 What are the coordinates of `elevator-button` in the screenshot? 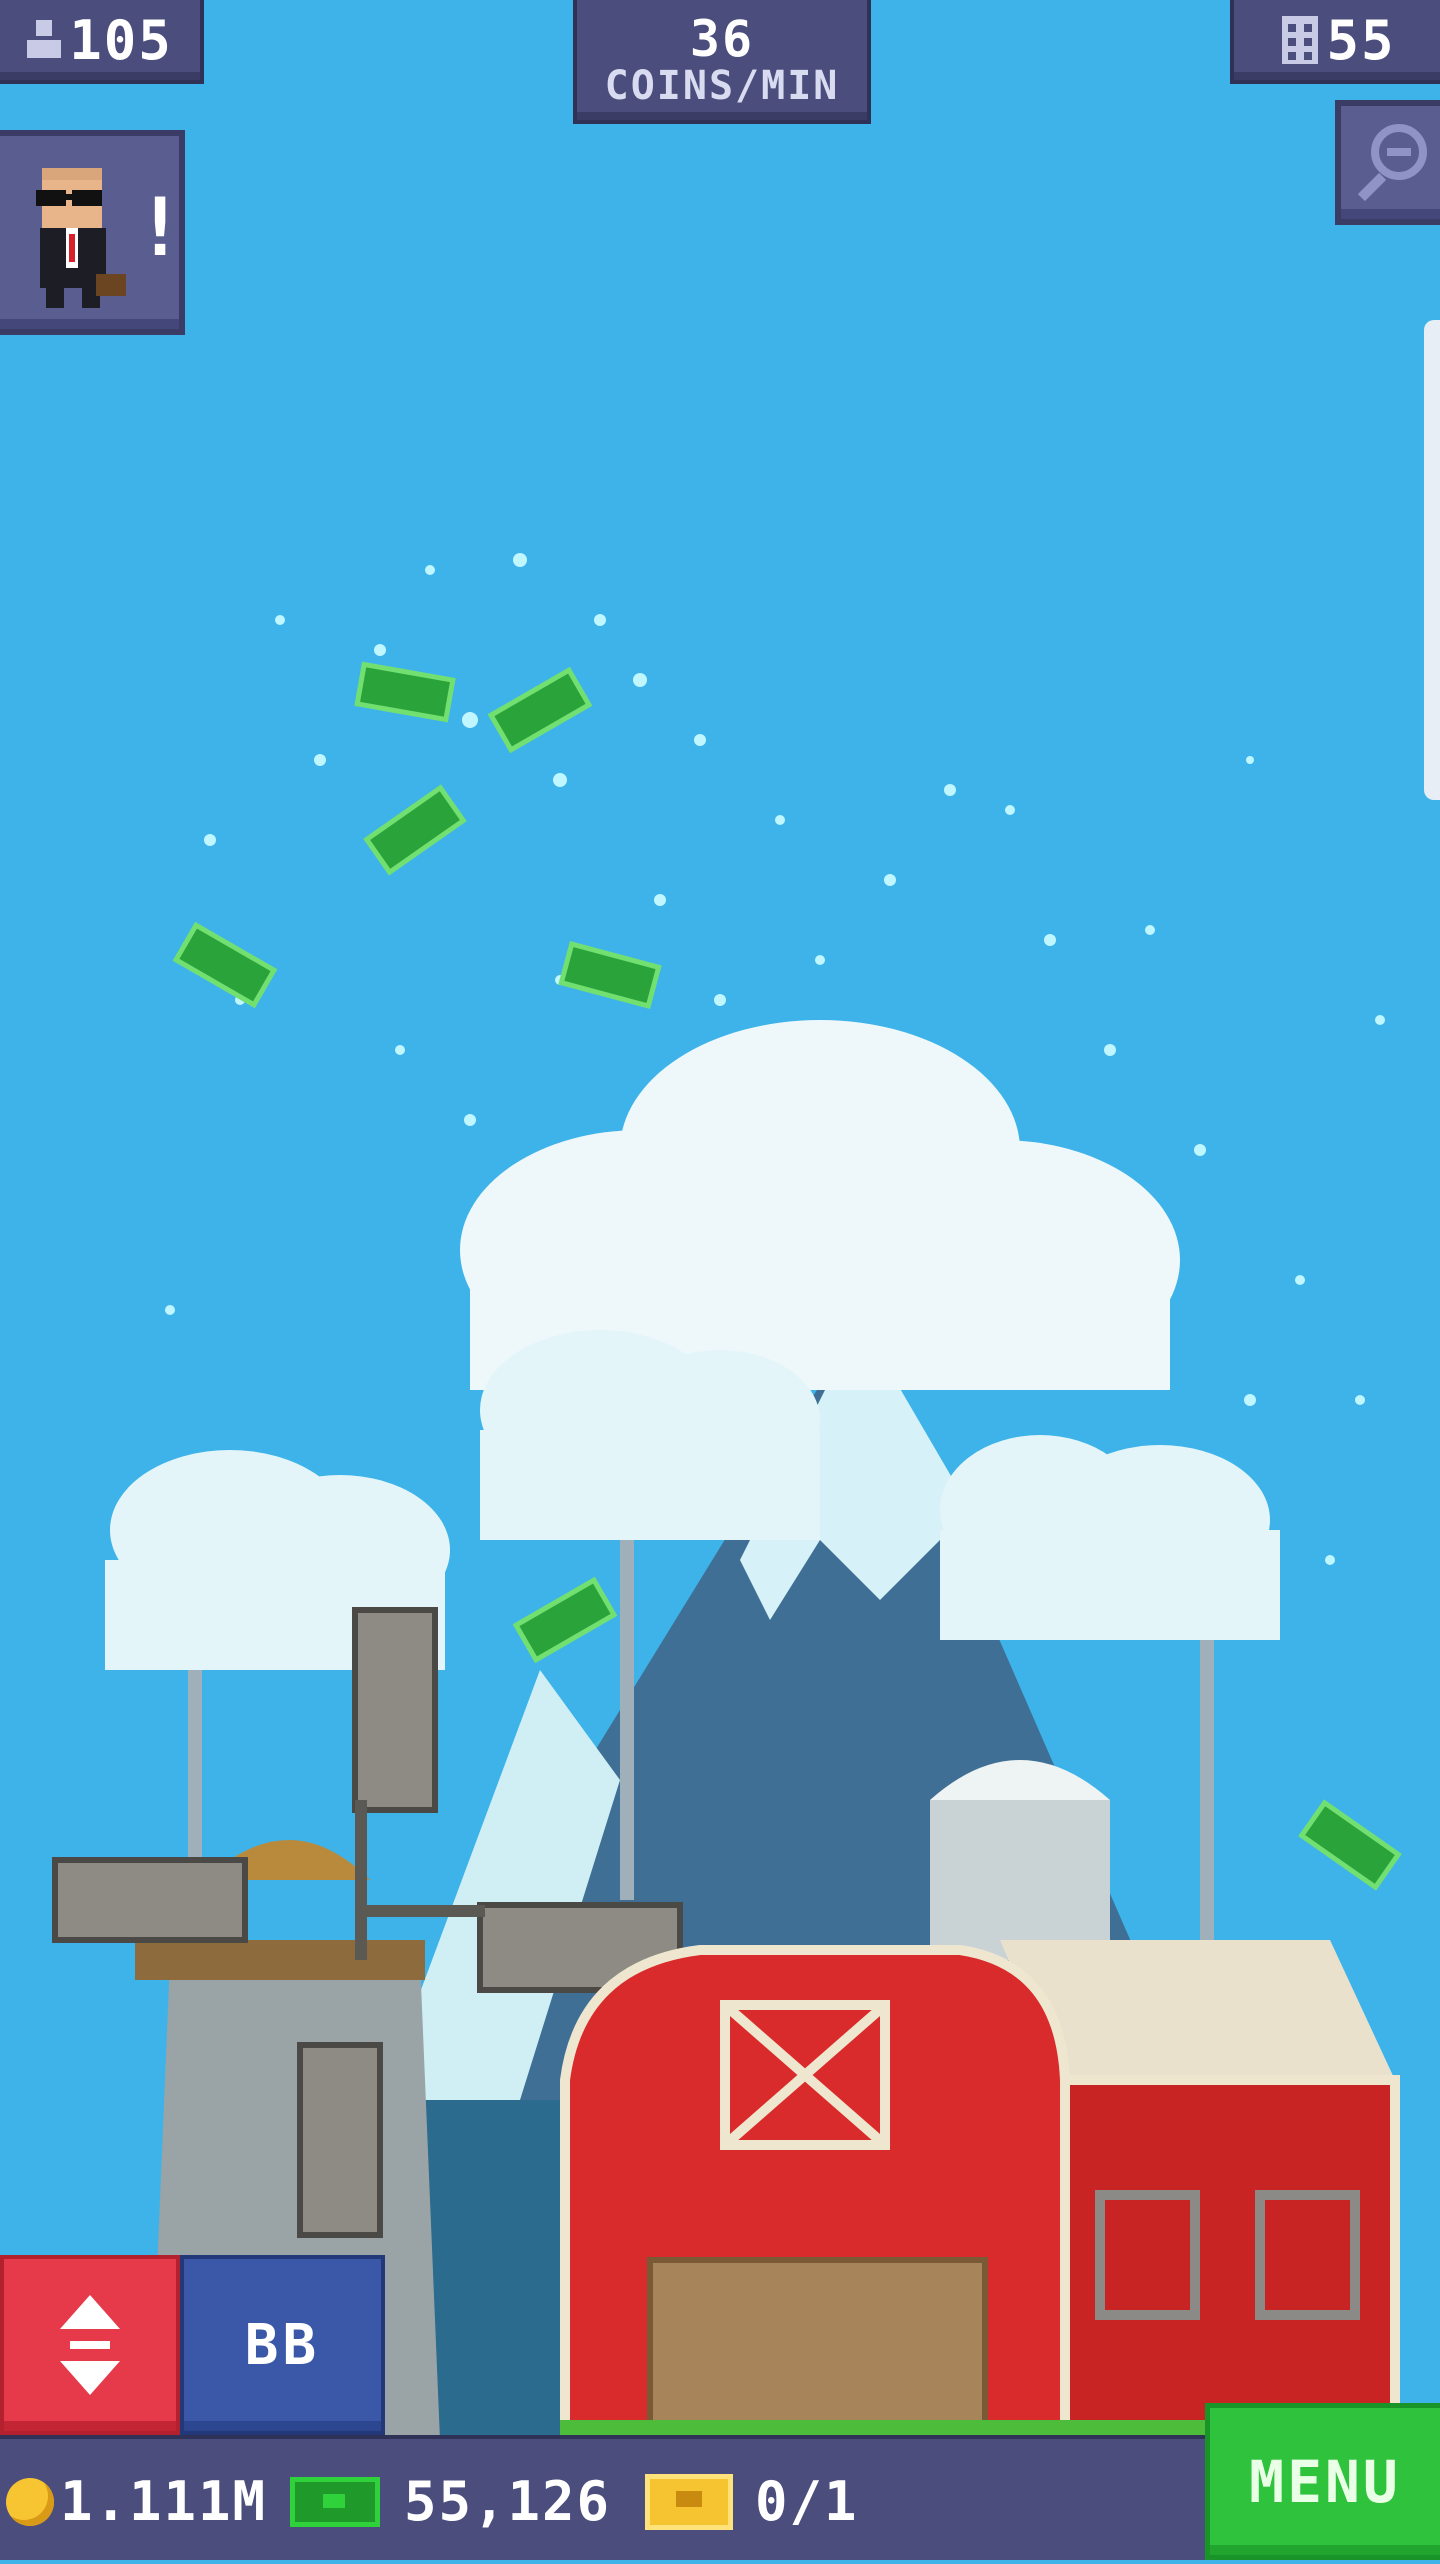 It's located at (90, 2345).